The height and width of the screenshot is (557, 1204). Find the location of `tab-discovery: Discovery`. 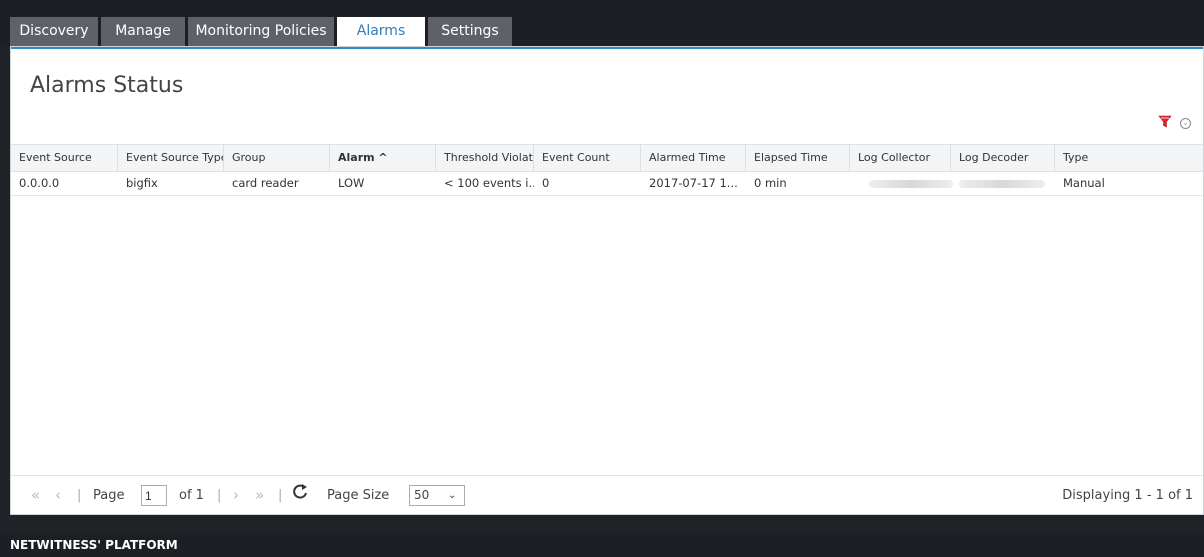

tab-discovery: Discovery is located at coordinates (54, 31).